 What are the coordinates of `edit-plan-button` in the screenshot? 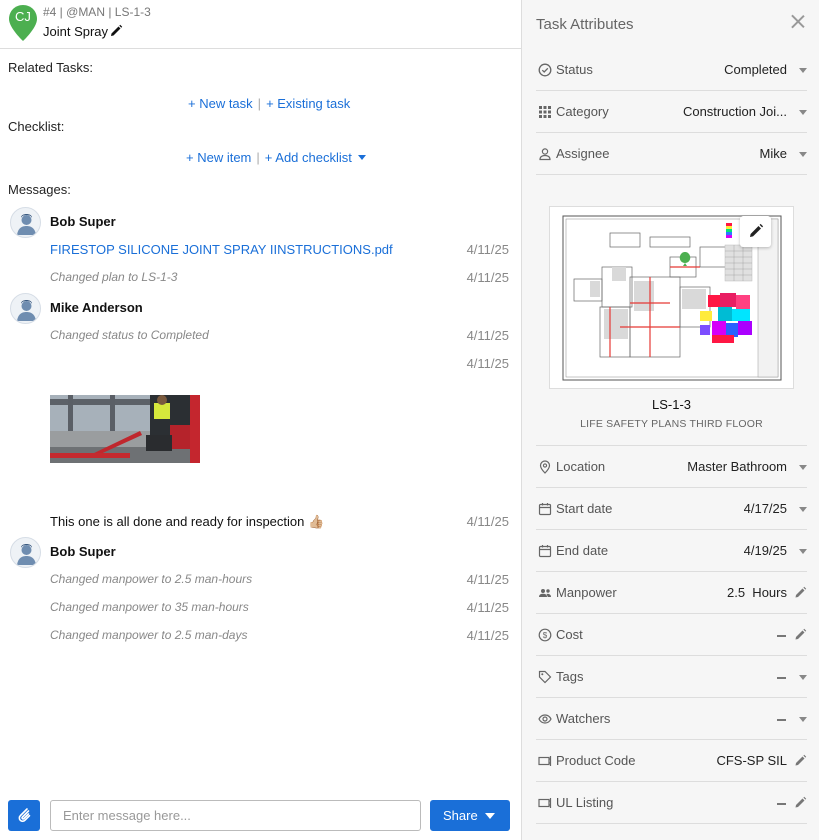 It's located at (755, 231).